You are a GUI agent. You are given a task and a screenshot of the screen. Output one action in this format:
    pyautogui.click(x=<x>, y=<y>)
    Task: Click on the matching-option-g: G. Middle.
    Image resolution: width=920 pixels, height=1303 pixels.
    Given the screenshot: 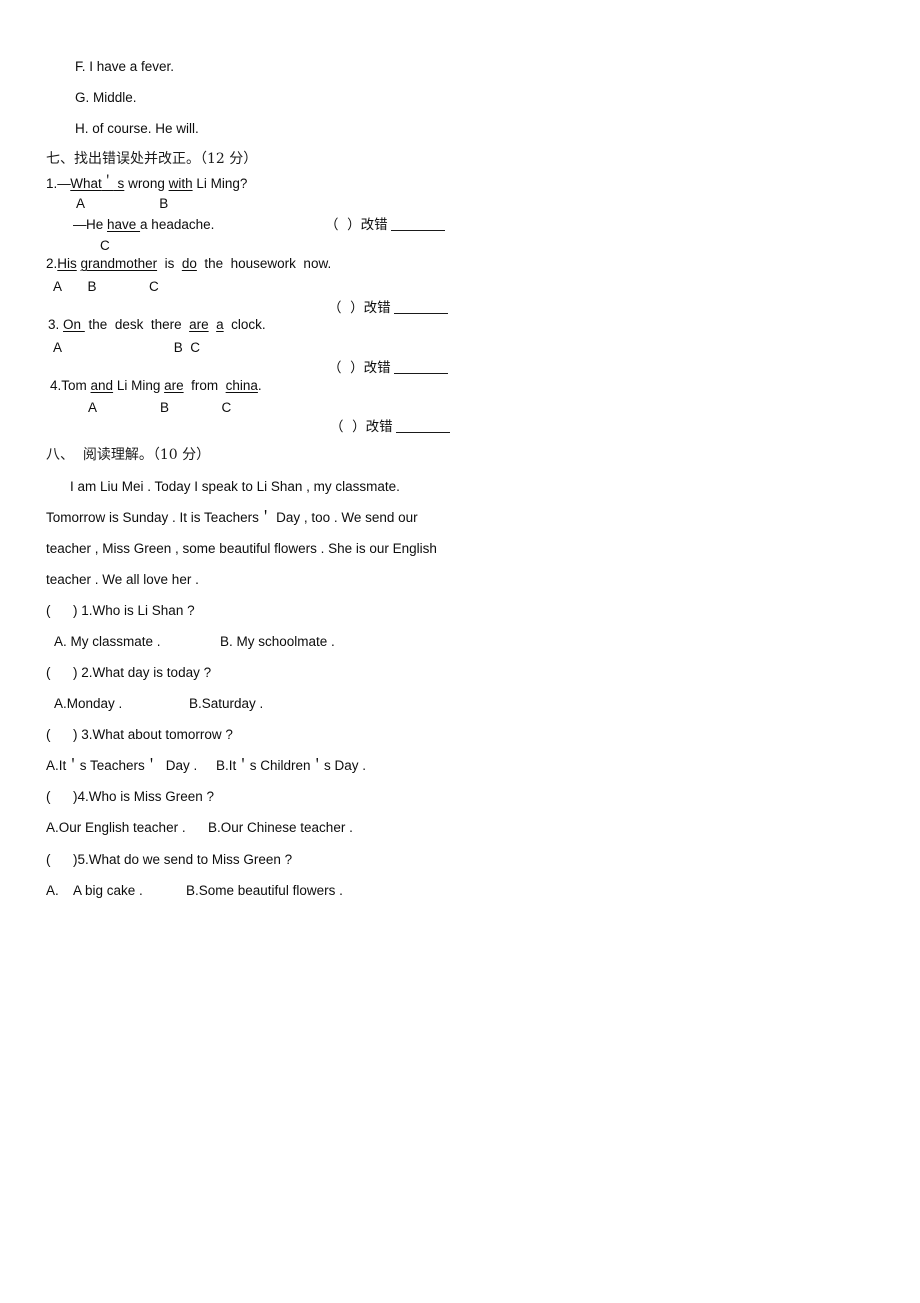 What is the action you would take?
    pyautogui.click(x=106, y=97)
    